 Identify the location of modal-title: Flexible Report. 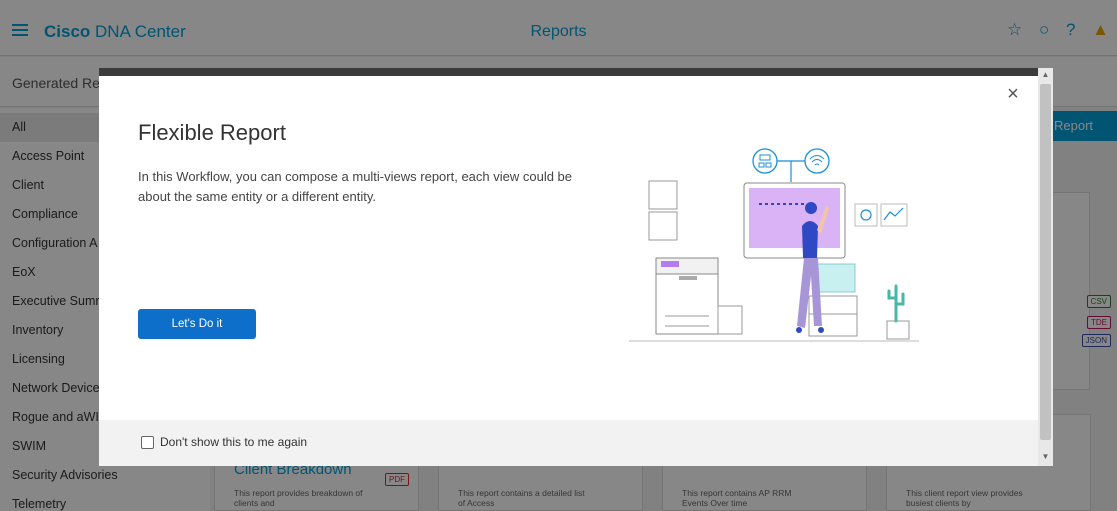
(212, 132).